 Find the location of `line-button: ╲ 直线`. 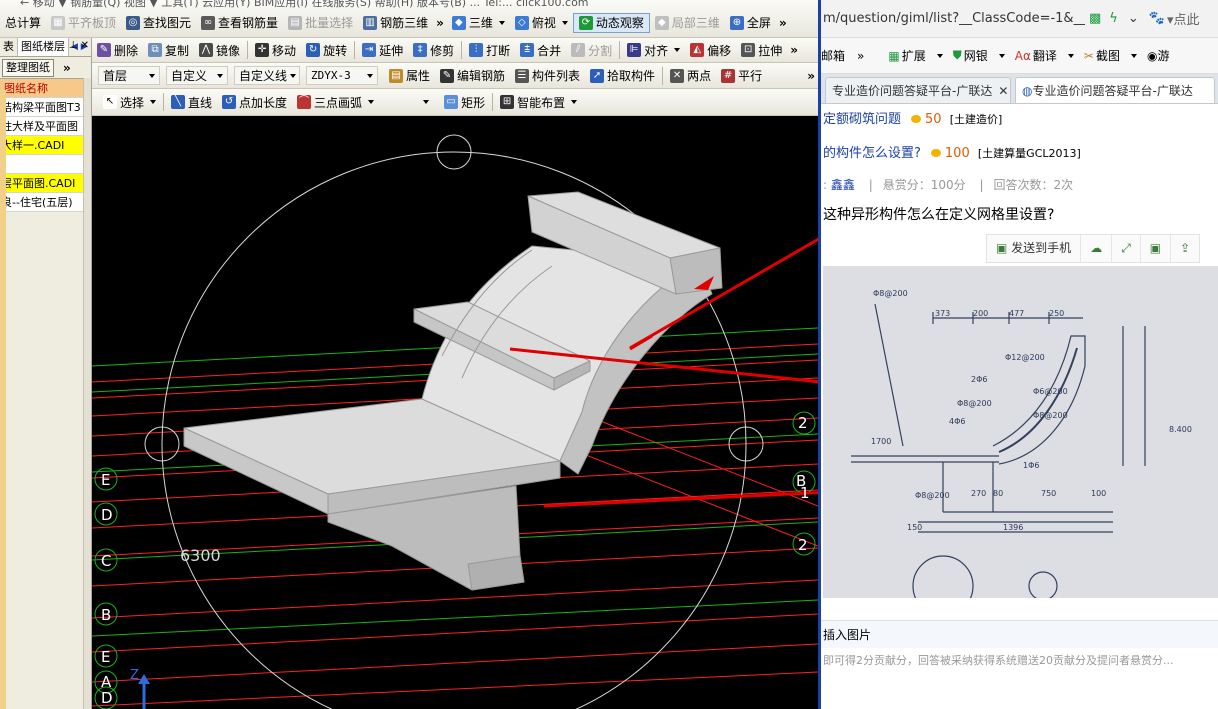

line-button: ╲ 直线 is located at coordinates (191, 102).